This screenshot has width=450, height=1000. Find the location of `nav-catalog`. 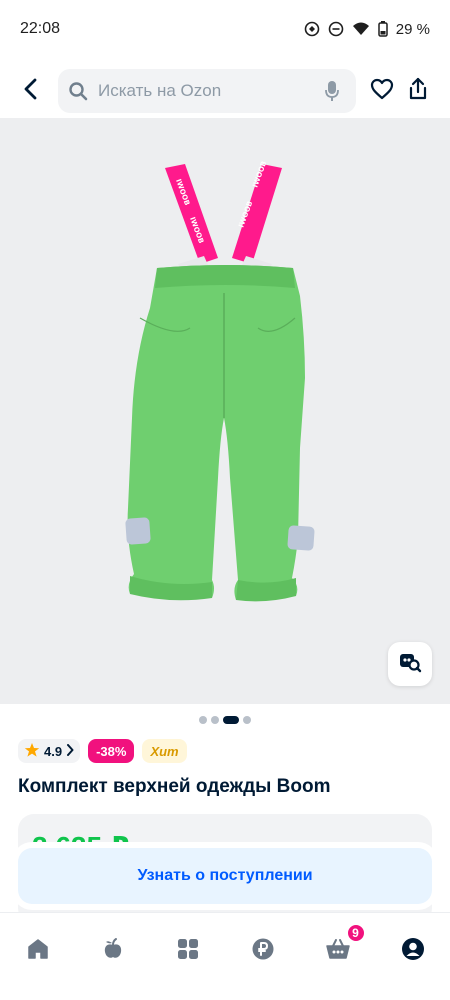

nav-catalog is located at coordinates (188, 951).